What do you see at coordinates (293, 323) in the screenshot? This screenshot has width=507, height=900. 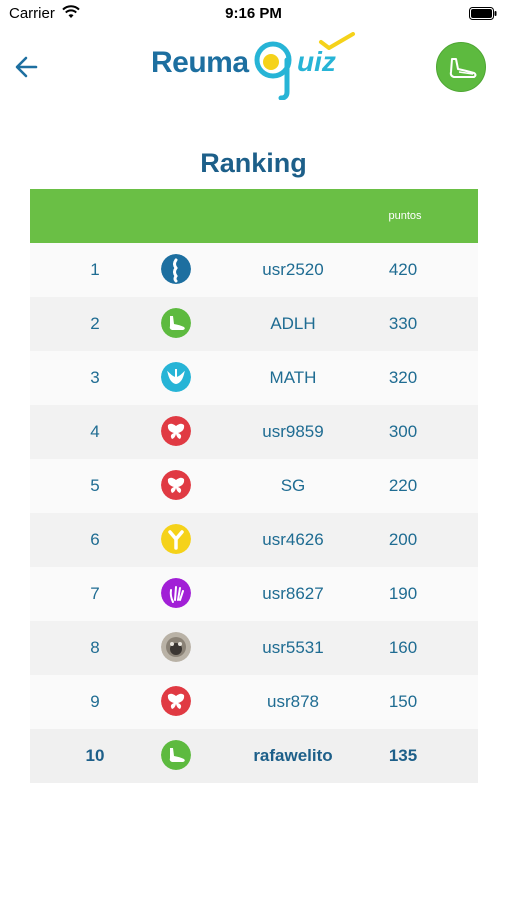 I see `username-cell: ADLH` at bounding box center [293, 323].